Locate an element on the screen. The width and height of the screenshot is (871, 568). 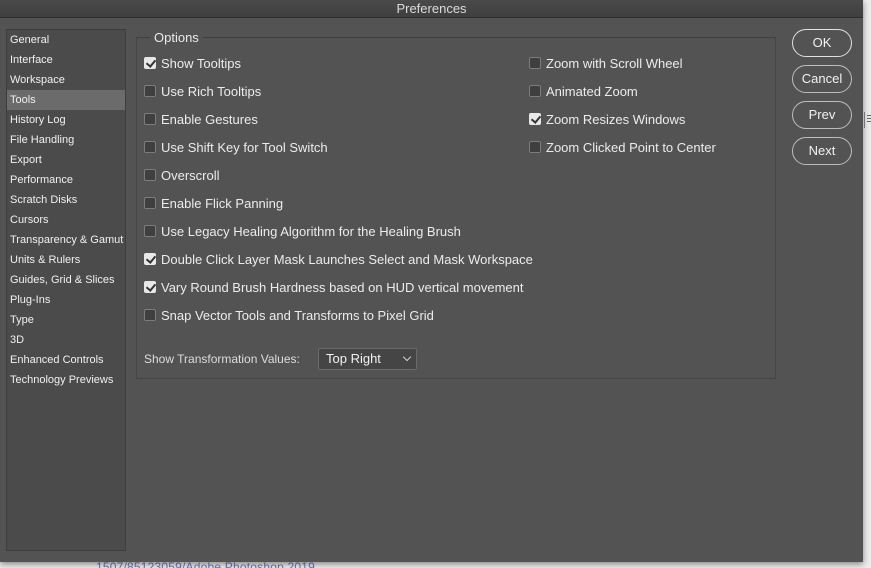
option-row: Zoom with Scroll Wheel is located at coordinates (606, 63).